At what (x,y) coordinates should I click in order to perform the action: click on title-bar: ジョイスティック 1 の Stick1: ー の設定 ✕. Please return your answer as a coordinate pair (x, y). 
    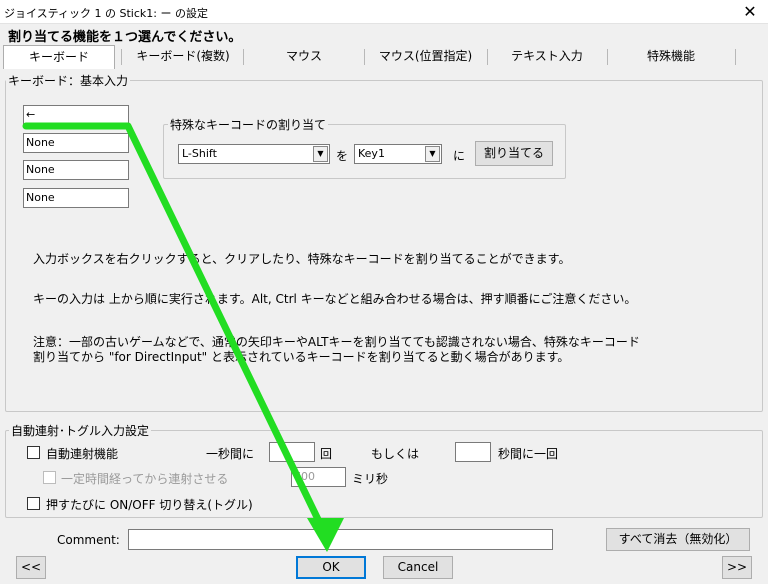
    Looking at the image, I should click on (384, 12).